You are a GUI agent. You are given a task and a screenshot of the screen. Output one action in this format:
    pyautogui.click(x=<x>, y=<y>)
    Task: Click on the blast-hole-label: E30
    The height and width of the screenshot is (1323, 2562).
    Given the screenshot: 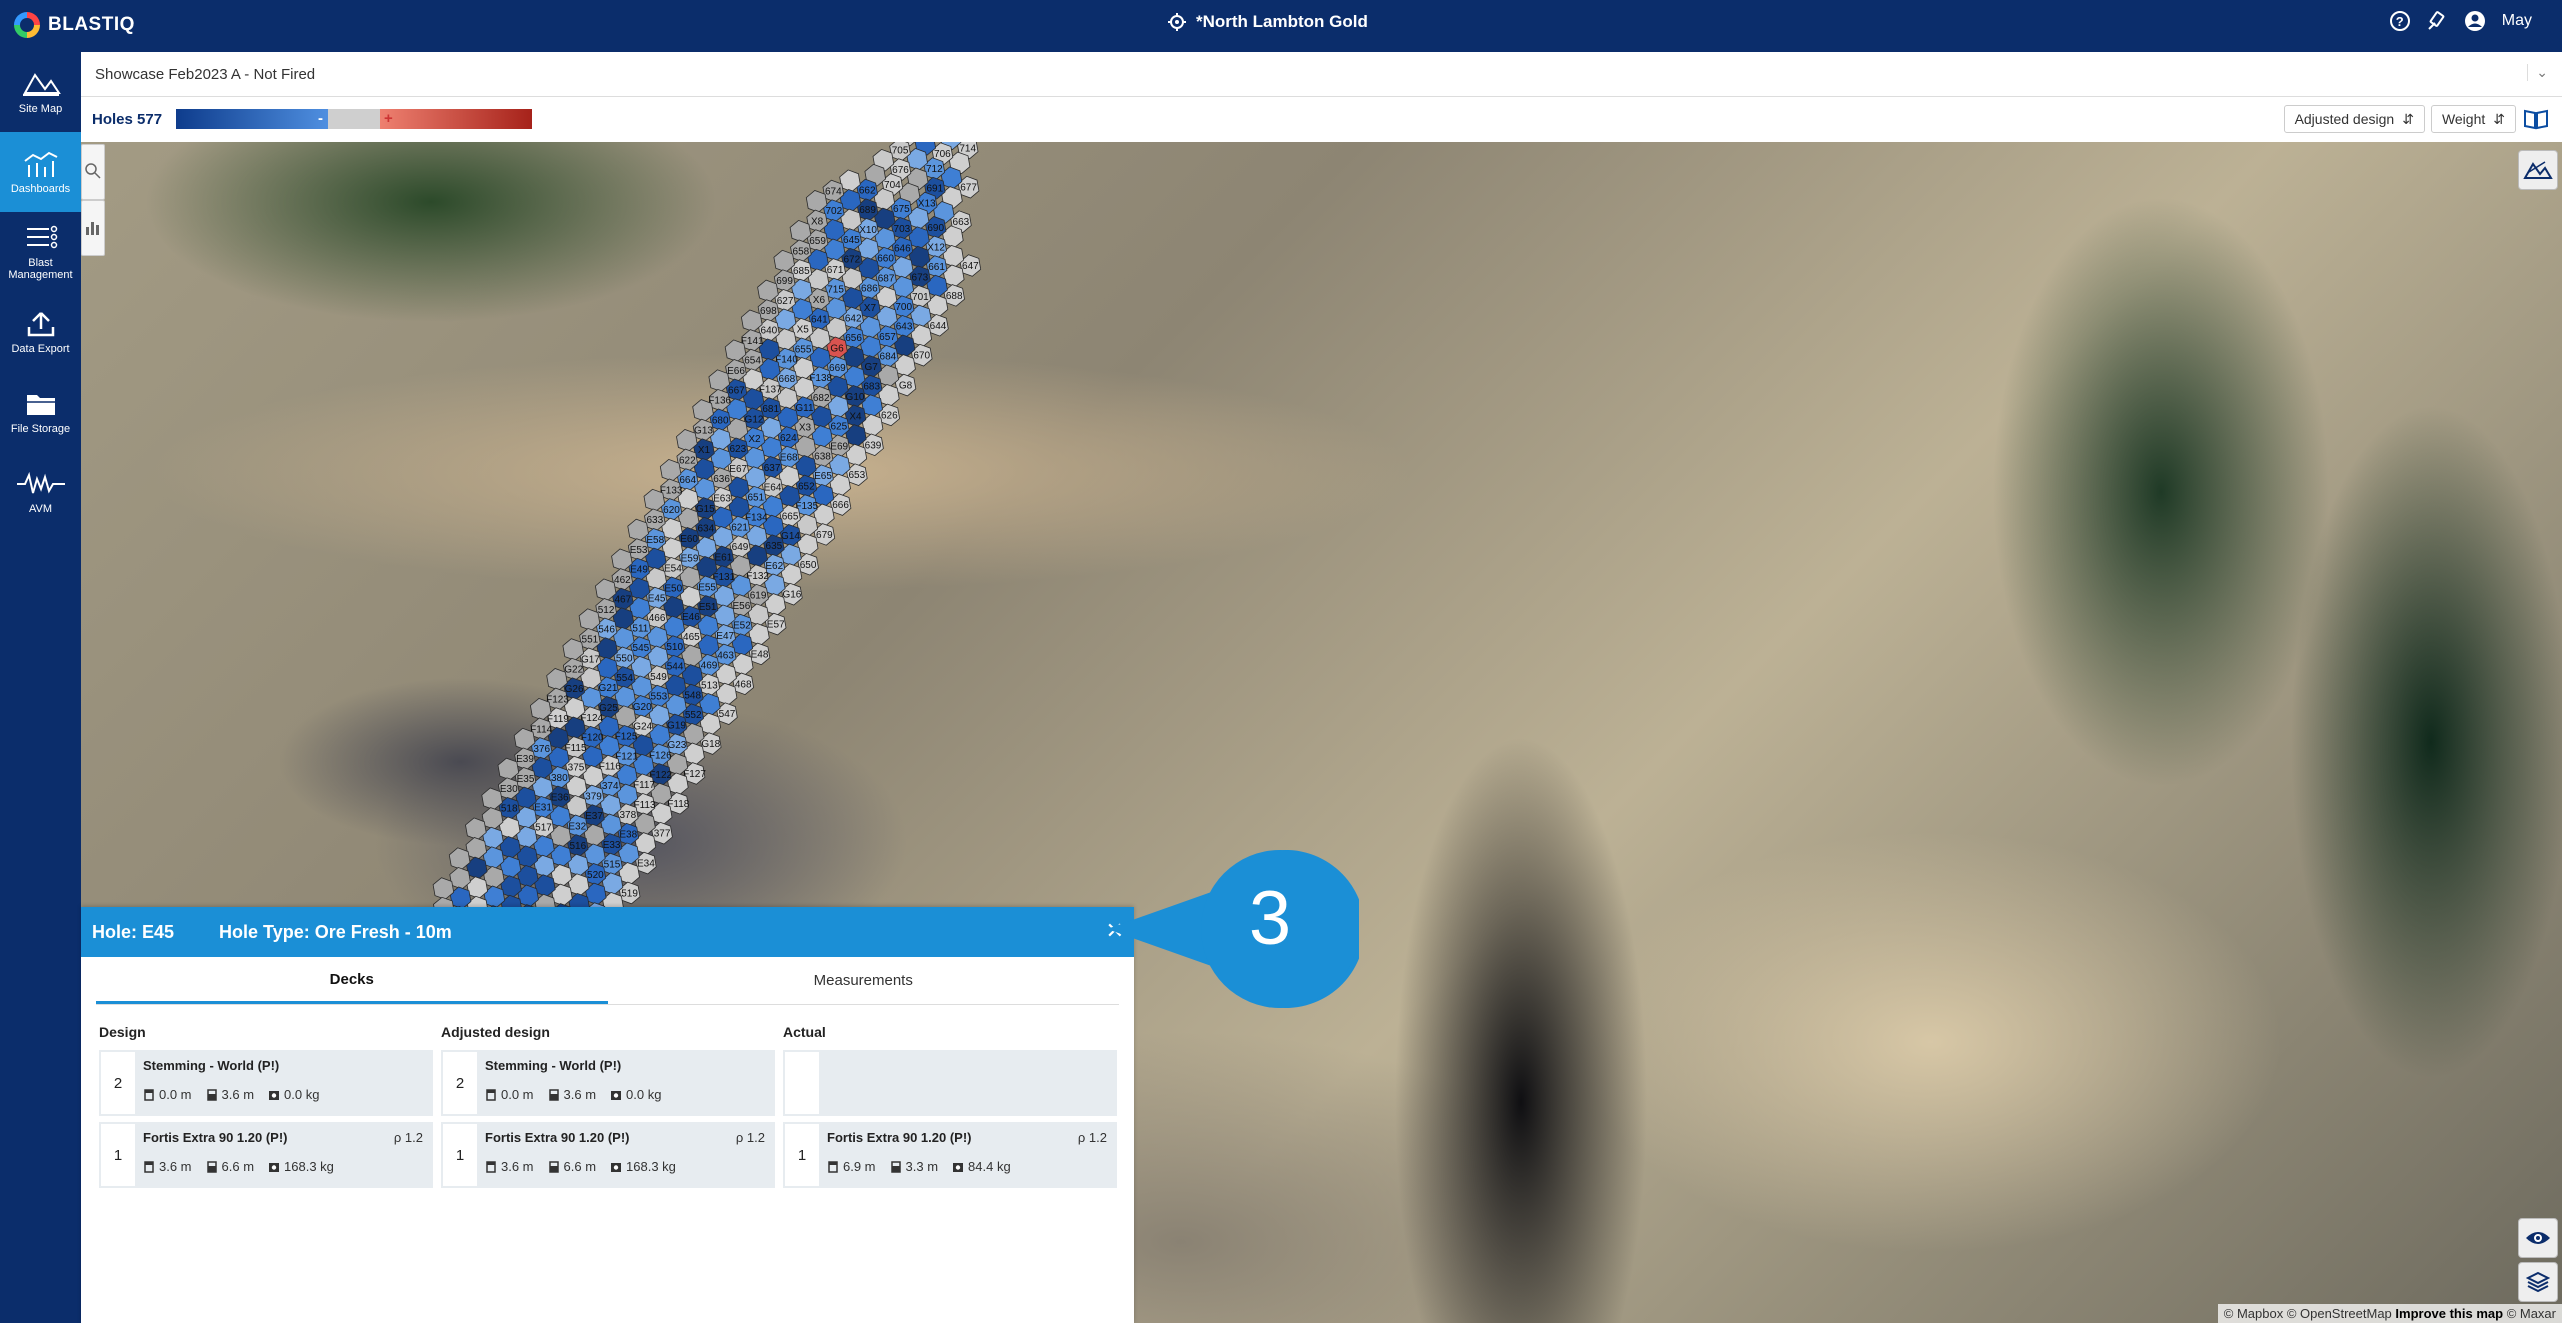 What is the action you would take?
    pyautogui.click(x=509, y=789)
    